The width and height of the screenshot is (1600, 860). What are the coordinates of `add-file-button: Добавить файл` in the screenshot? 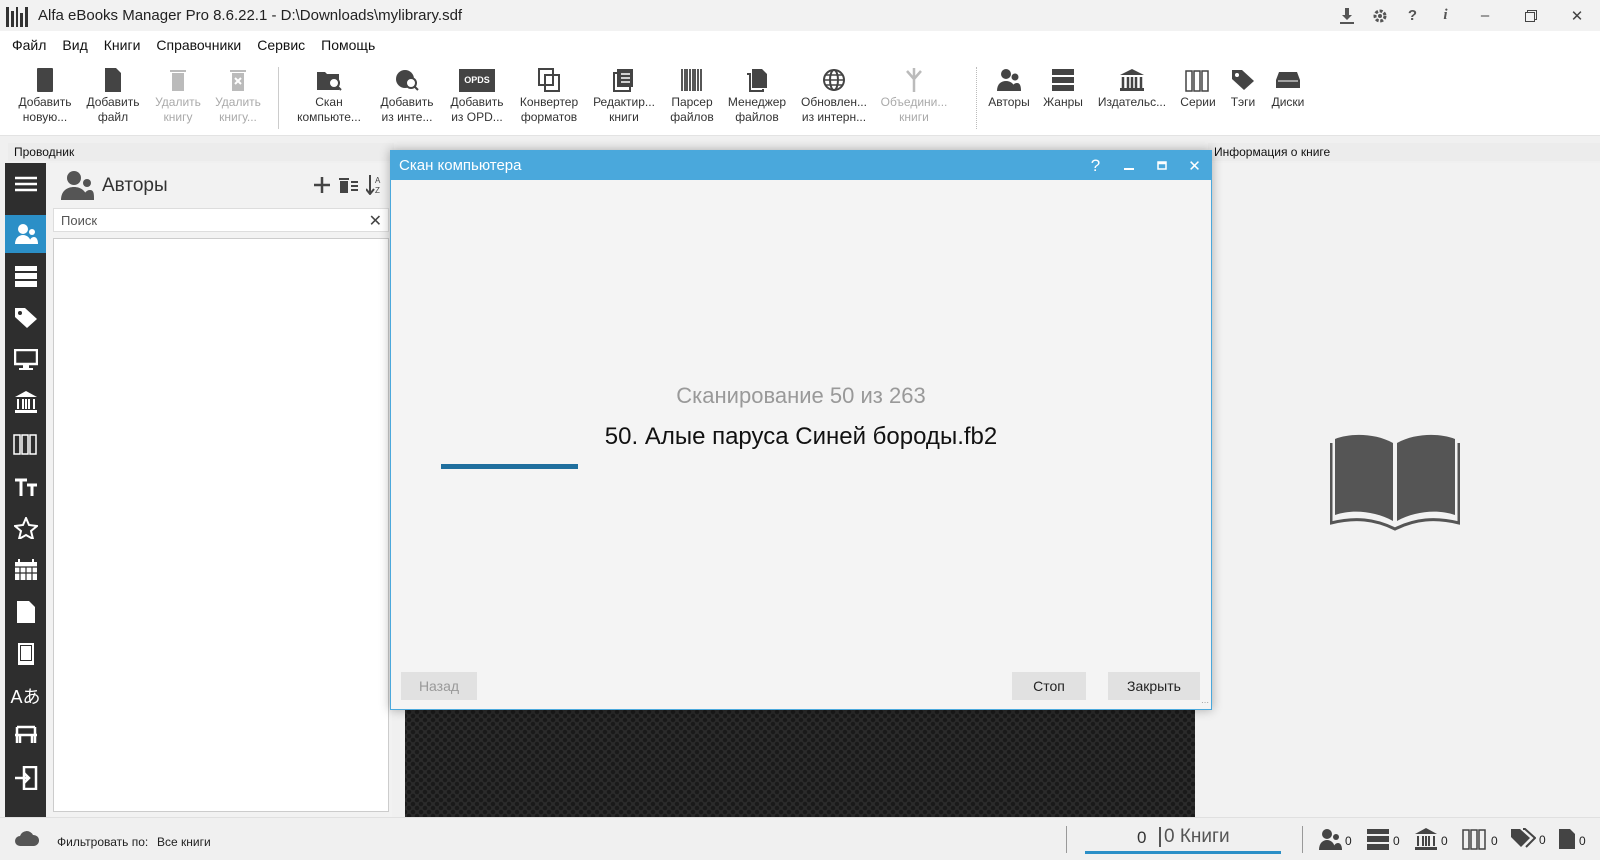 It's located at (113, 95).